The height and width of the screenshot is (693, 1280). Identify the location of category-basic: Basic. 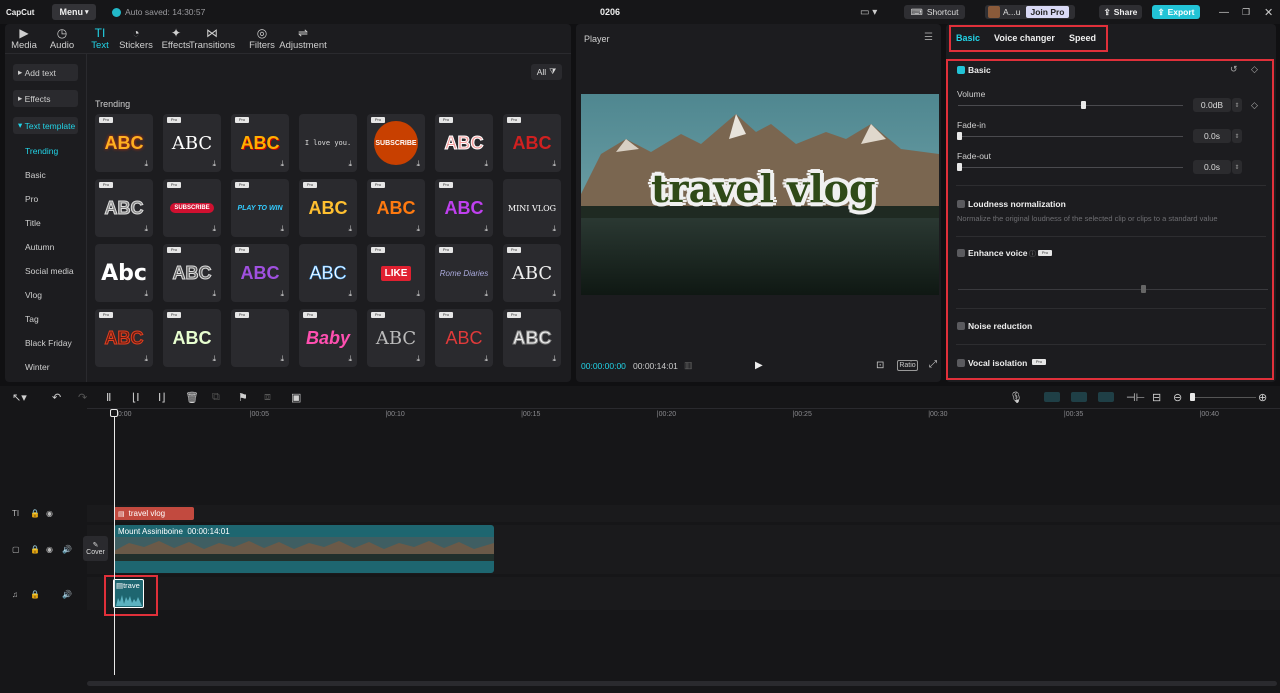
(35, 175).